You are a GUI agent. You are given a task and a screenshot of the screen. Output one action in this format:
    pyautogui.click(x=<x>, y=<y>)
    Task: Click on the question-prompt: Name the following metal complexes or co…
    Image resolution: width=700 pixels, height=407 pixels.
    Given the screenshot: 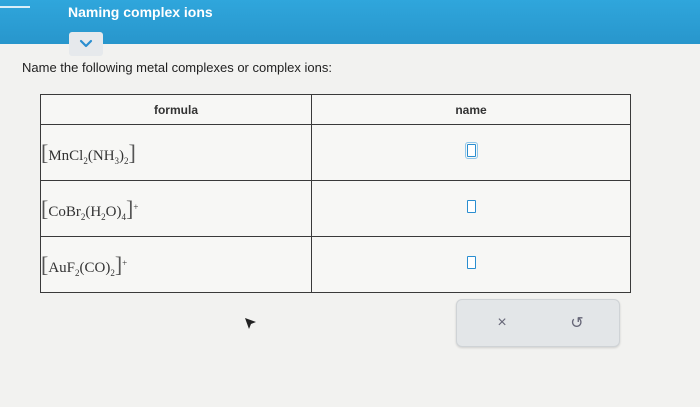 What is the action you would take?
    pyautogui.click(x=177, y=67)
    